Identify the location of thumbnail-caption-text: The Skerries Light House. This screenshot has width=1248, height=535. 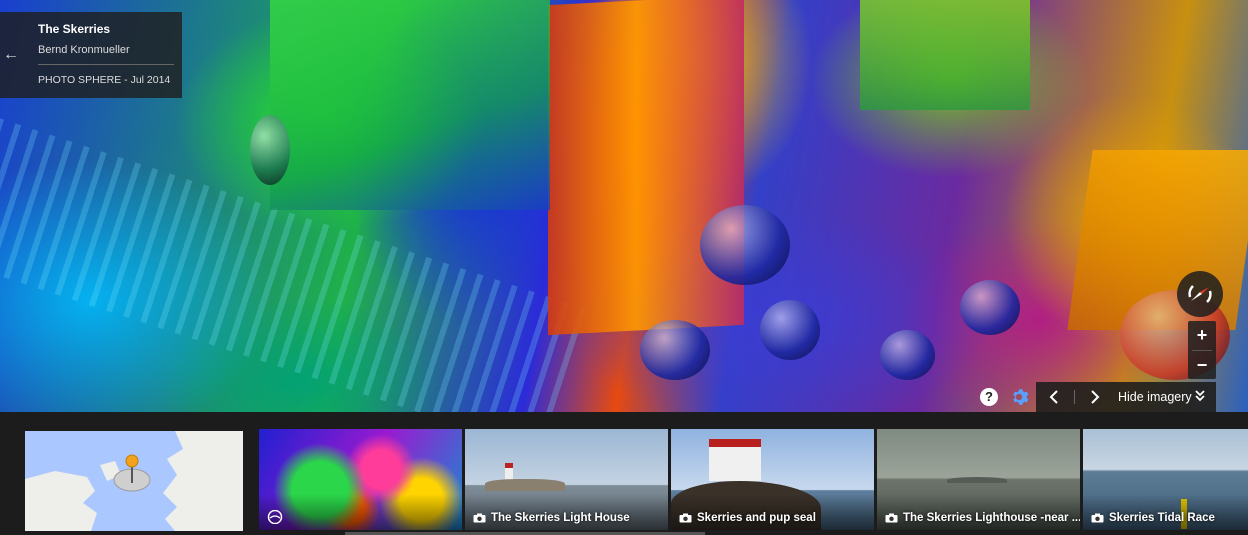
(560, 518).